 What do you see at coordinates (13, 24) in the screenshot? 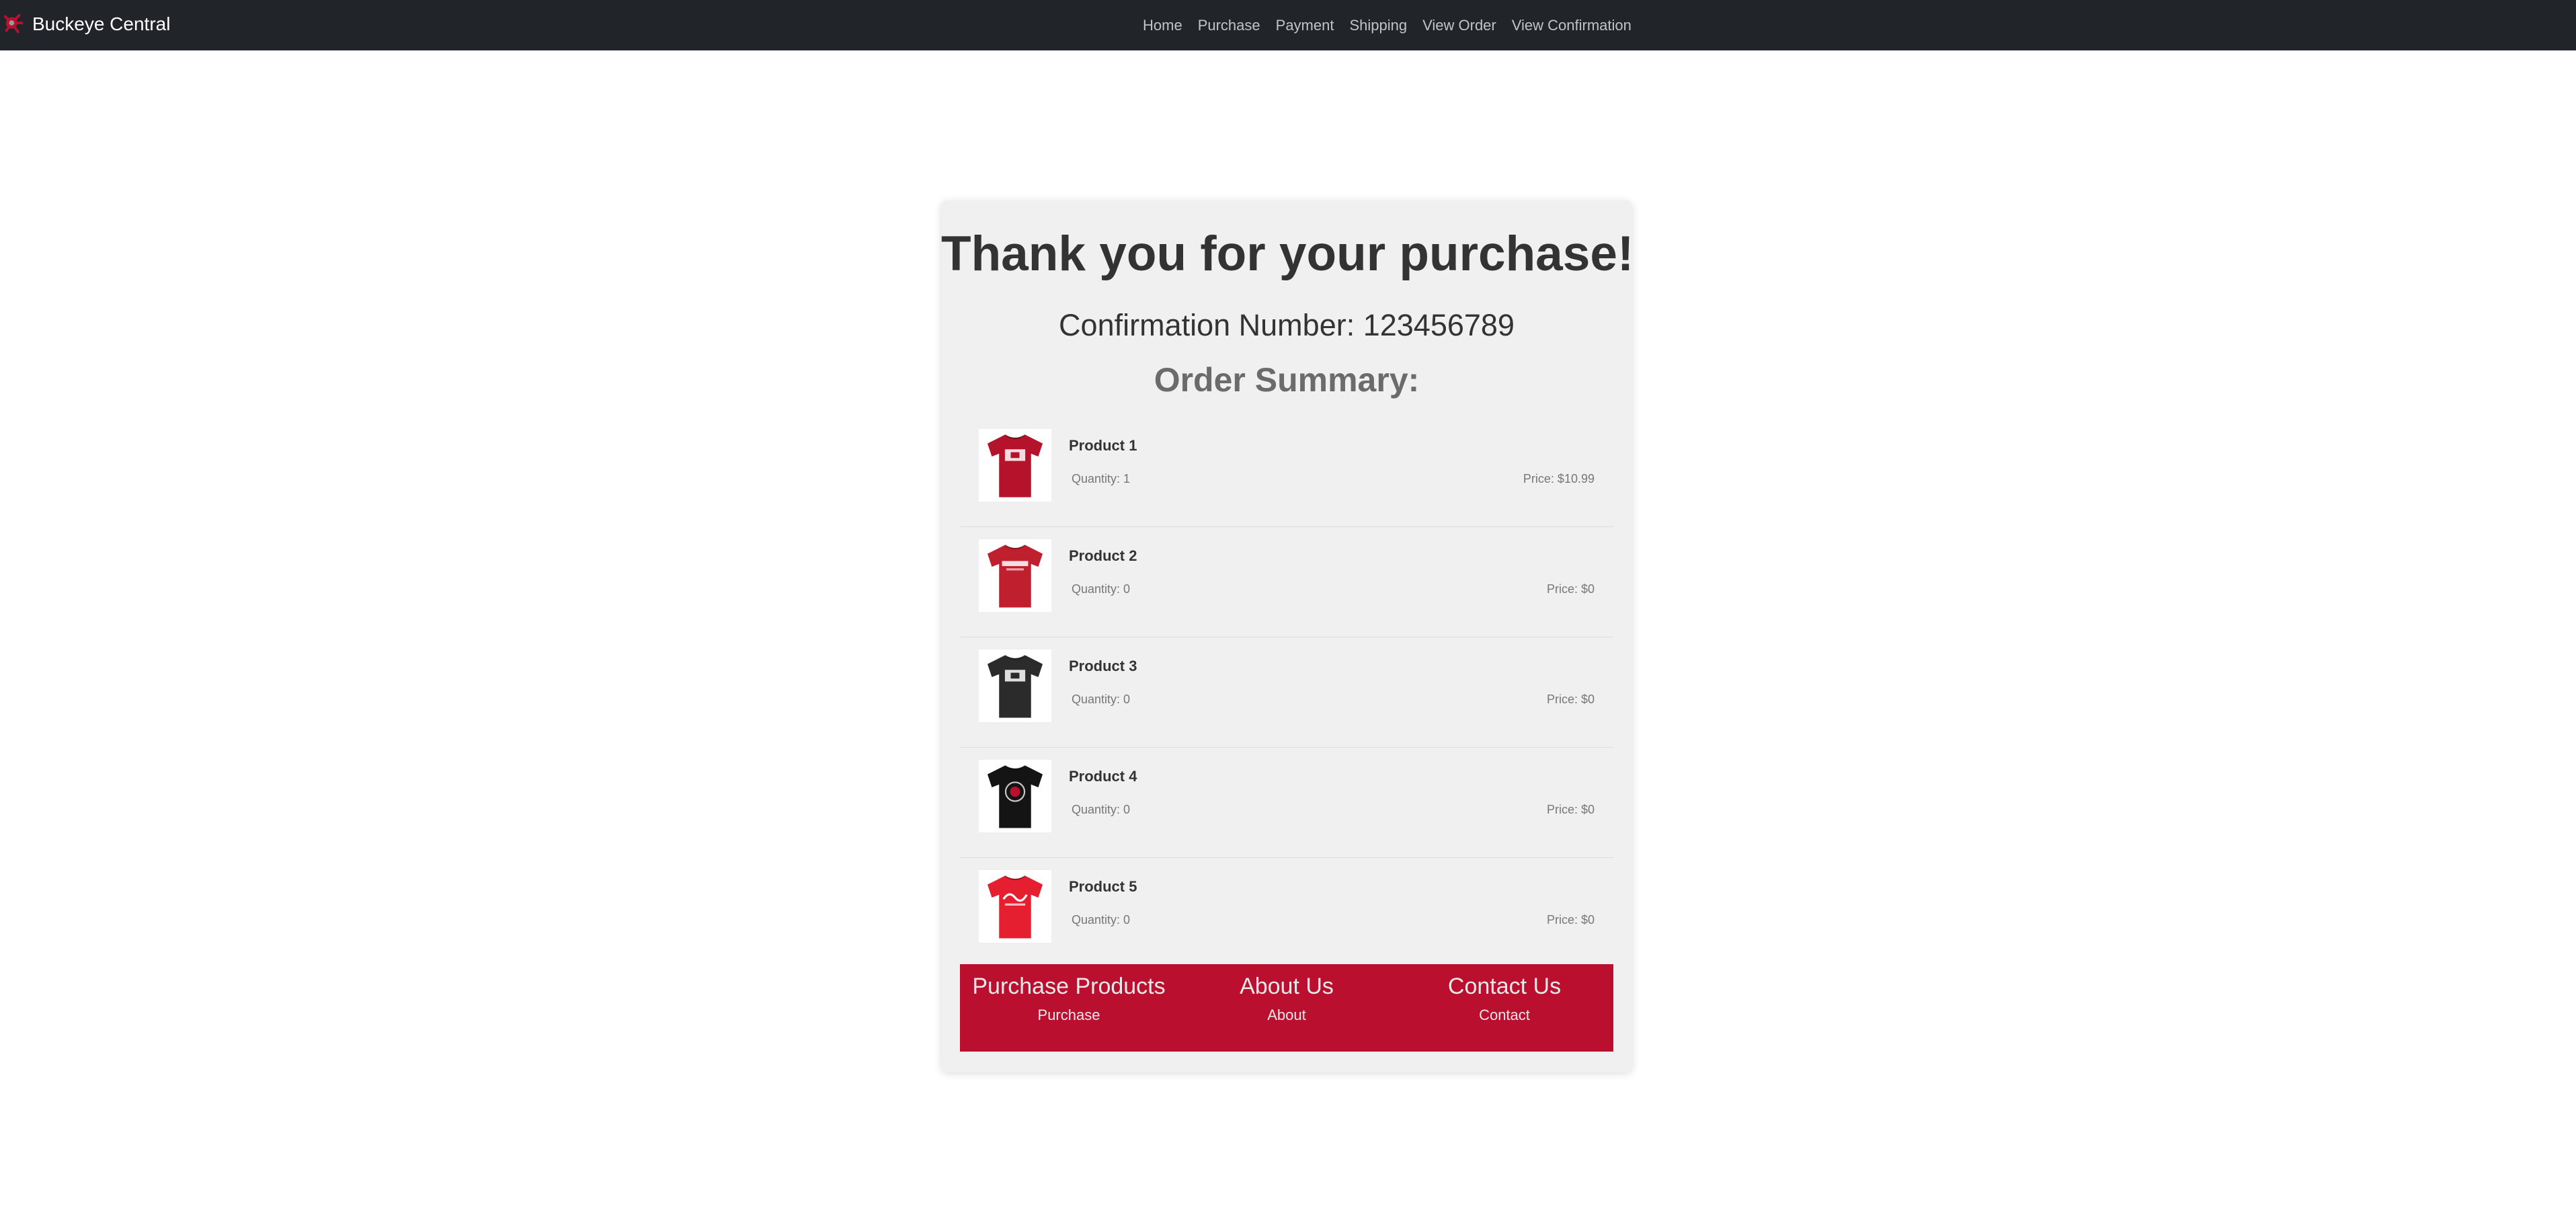
I see `buckeye-leaf-icon` at bounding box center [13, 24].